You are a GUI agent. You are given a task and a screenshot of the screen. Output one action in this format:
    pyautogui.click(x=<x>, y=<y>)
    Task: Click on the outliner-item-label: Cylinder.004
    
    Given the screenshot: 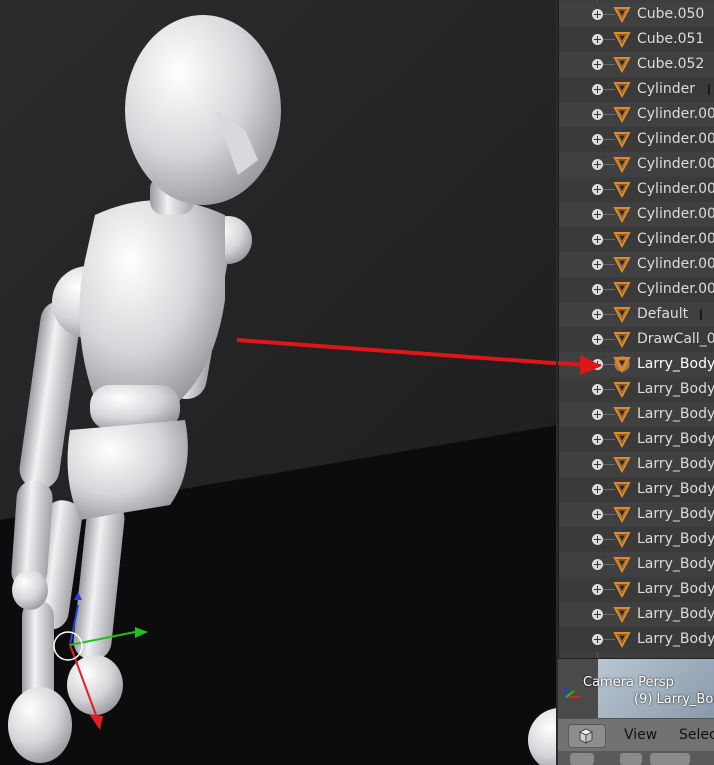 What is the action you would take?
    pyautogui.click(x=675, y=189)
    